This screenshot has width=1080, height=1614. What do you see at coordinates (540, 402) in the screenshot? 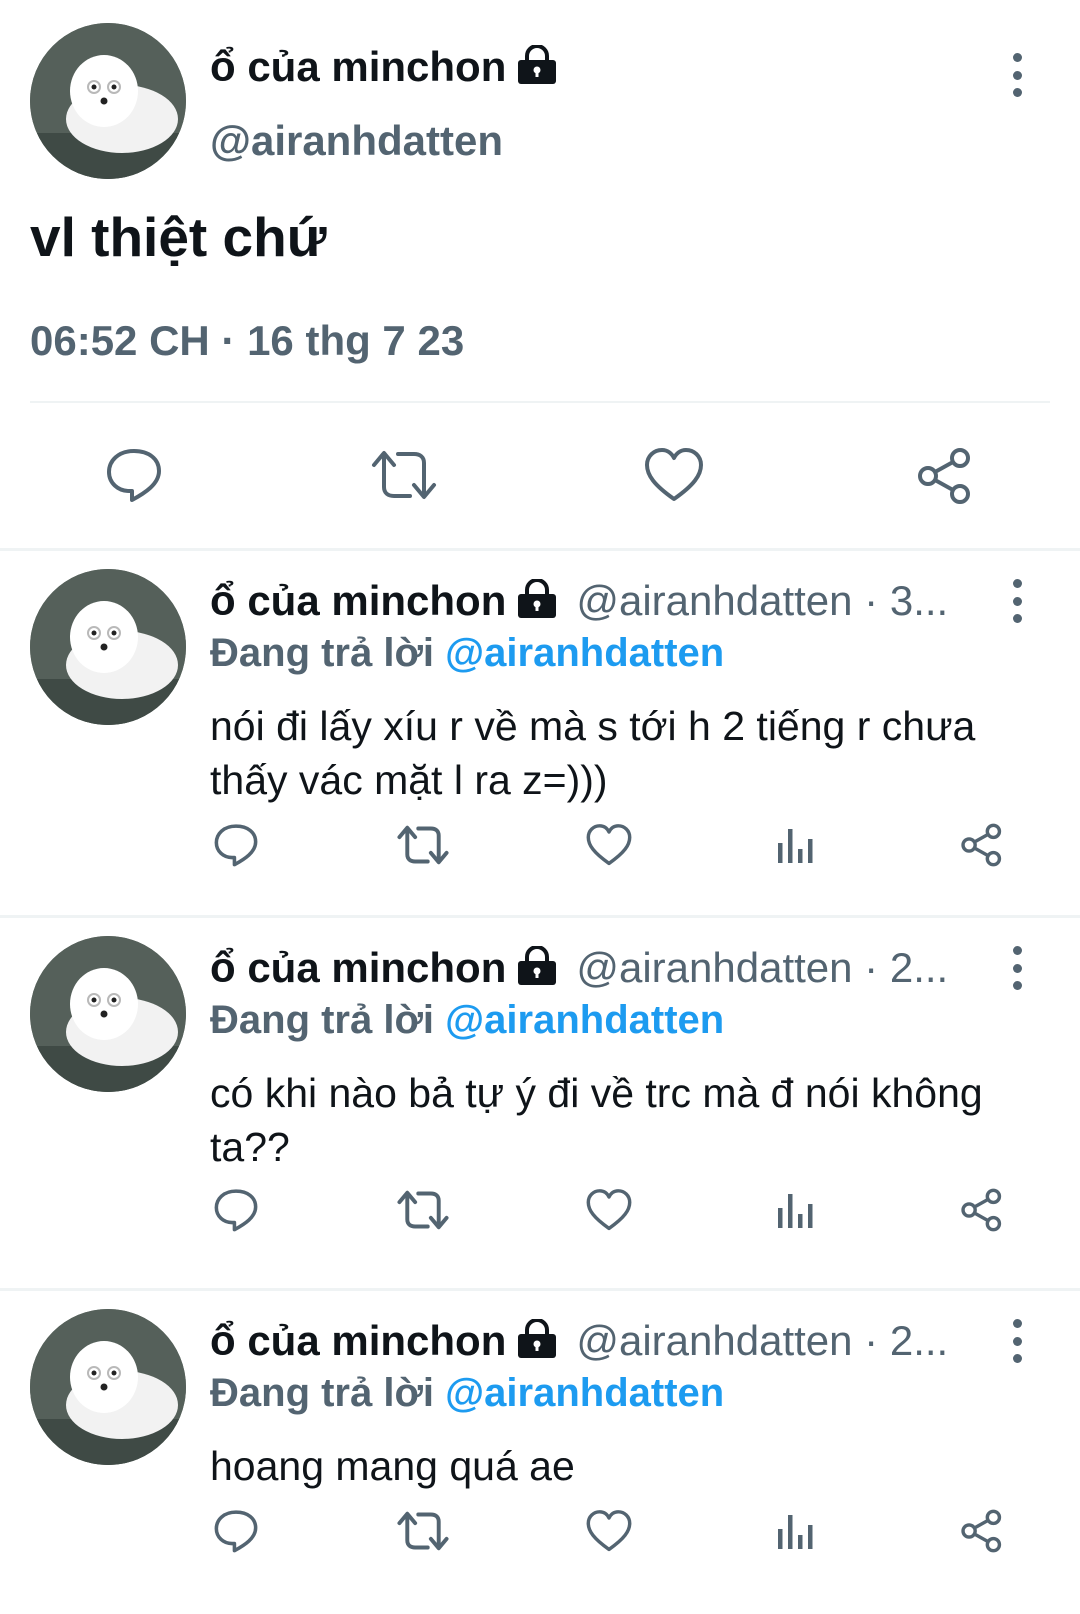
I see `divider` at bounding box center [540, 402].